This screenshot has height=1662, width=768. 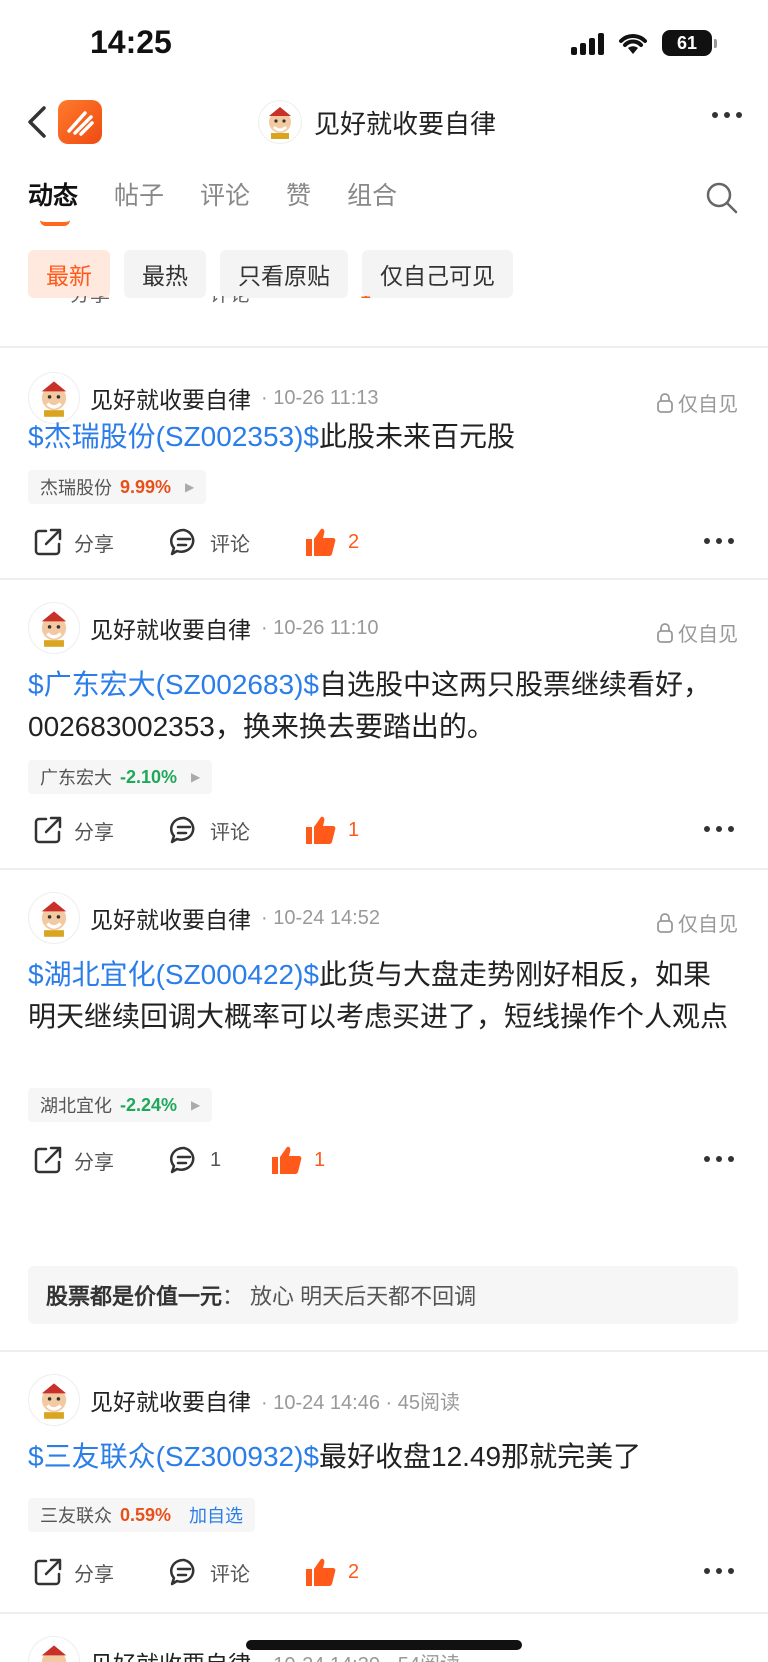 I want to click on battery-icon: 61, so click(x=689, y=43).